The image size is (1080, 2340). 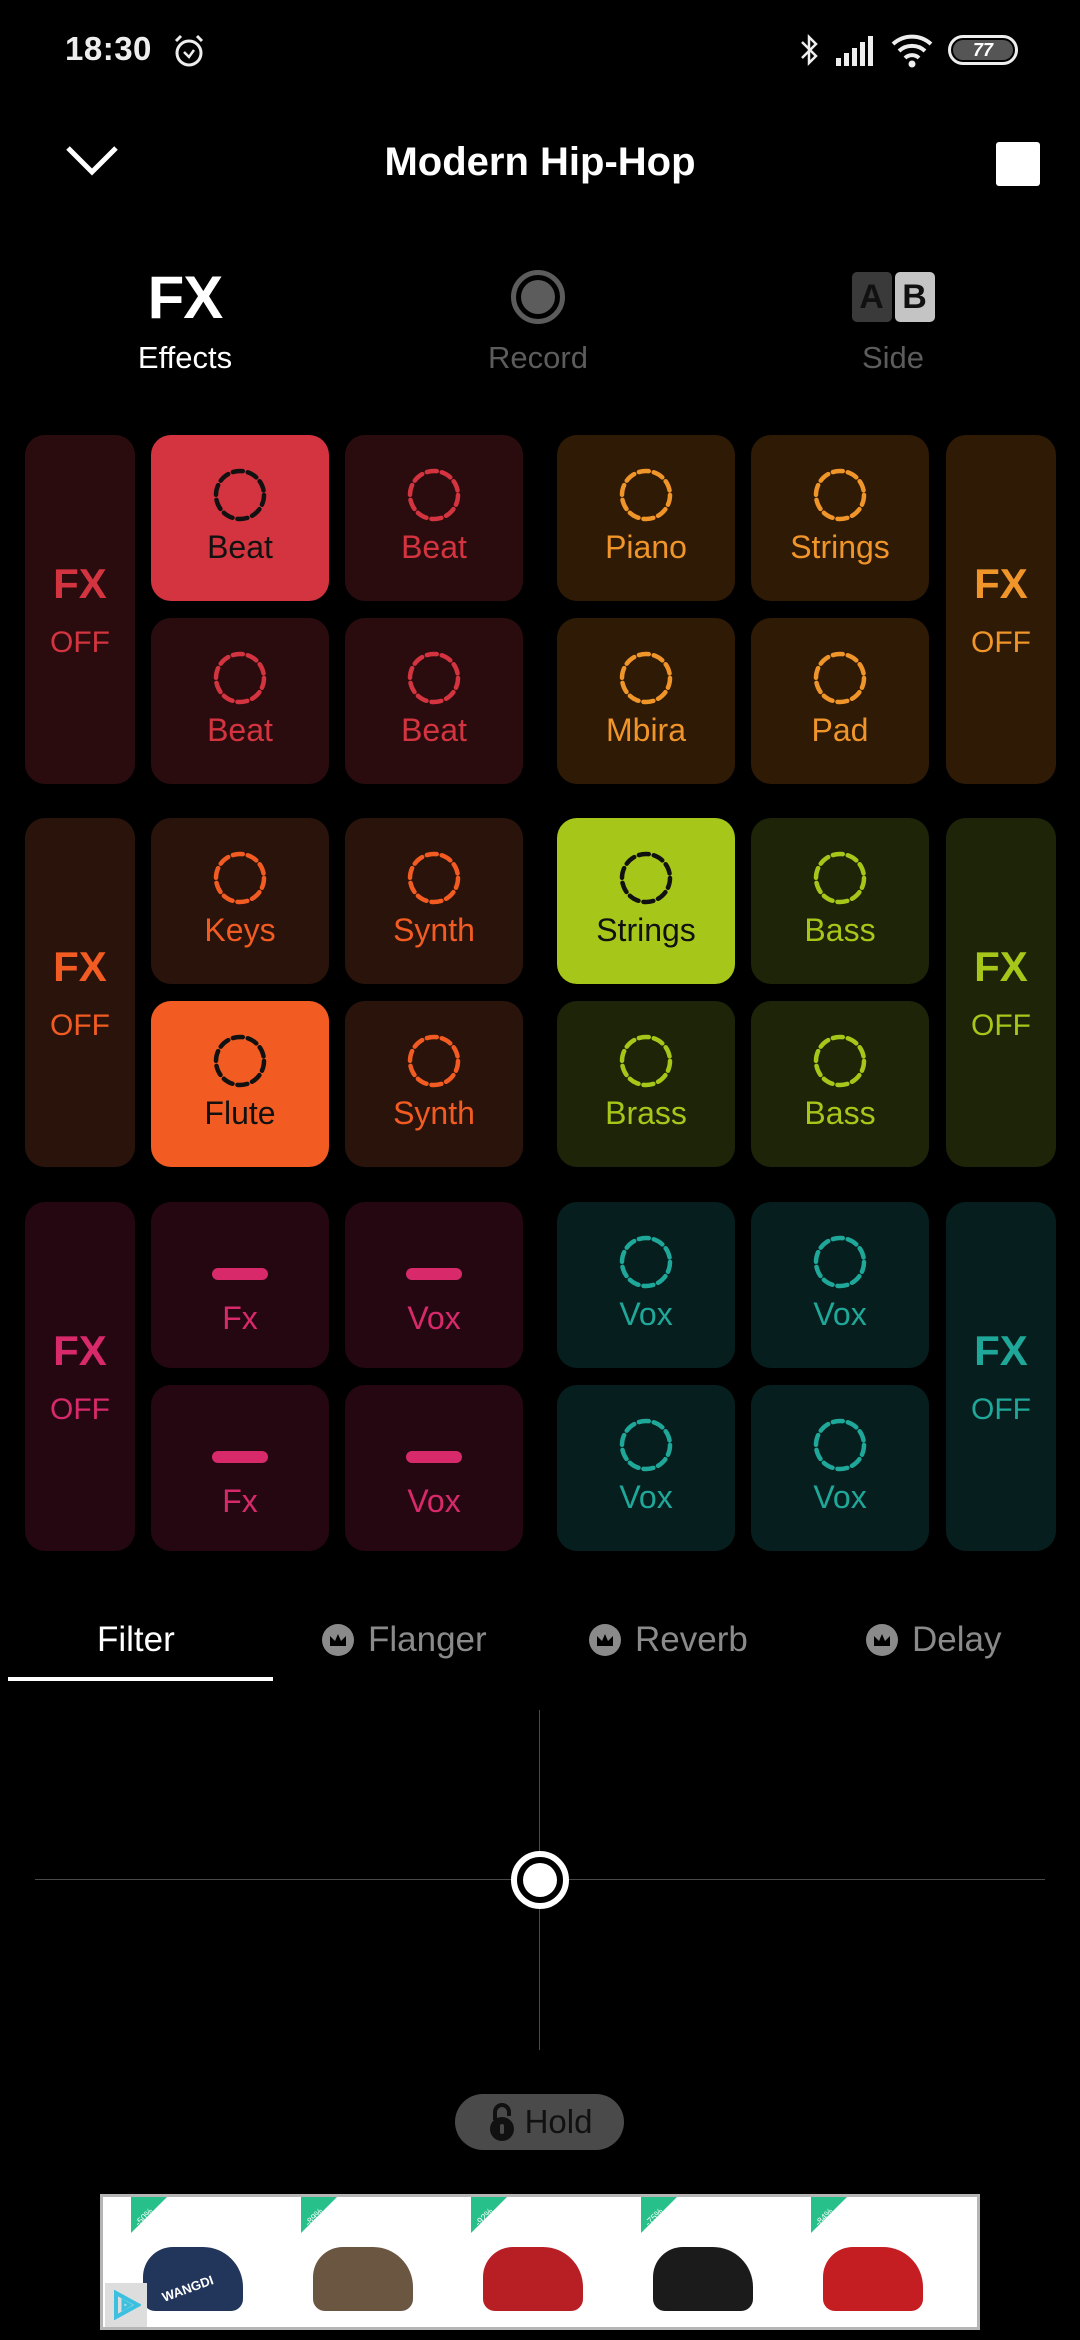 What do you see at coordinates (404, 1640) in the screenshot?
I see `effect-tab-flanger: Flanger` at bounding box center [404, 1640].